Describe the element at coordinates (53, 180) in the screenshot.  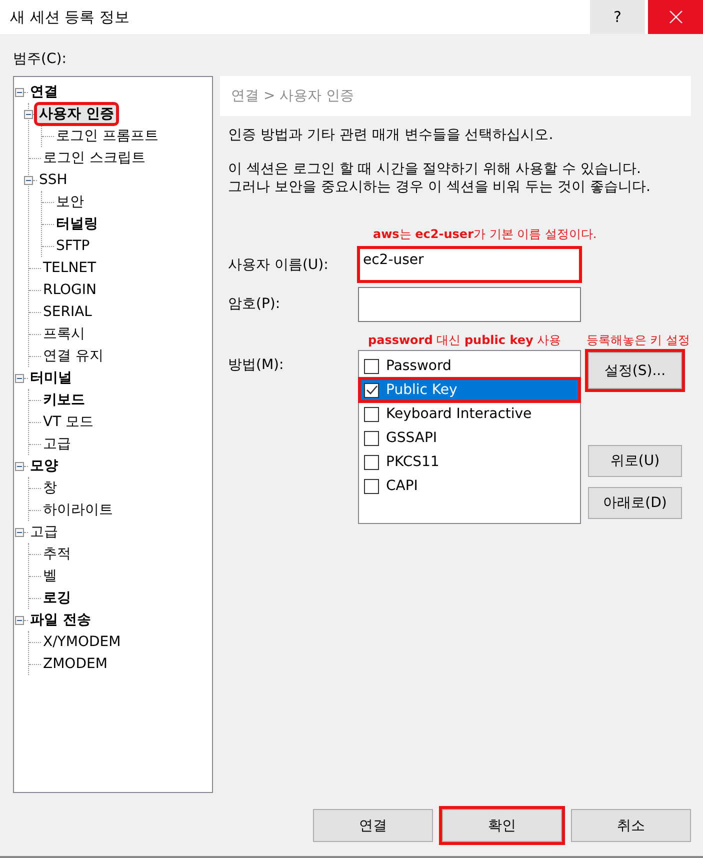
I see `tree-item: SSH` at that location.